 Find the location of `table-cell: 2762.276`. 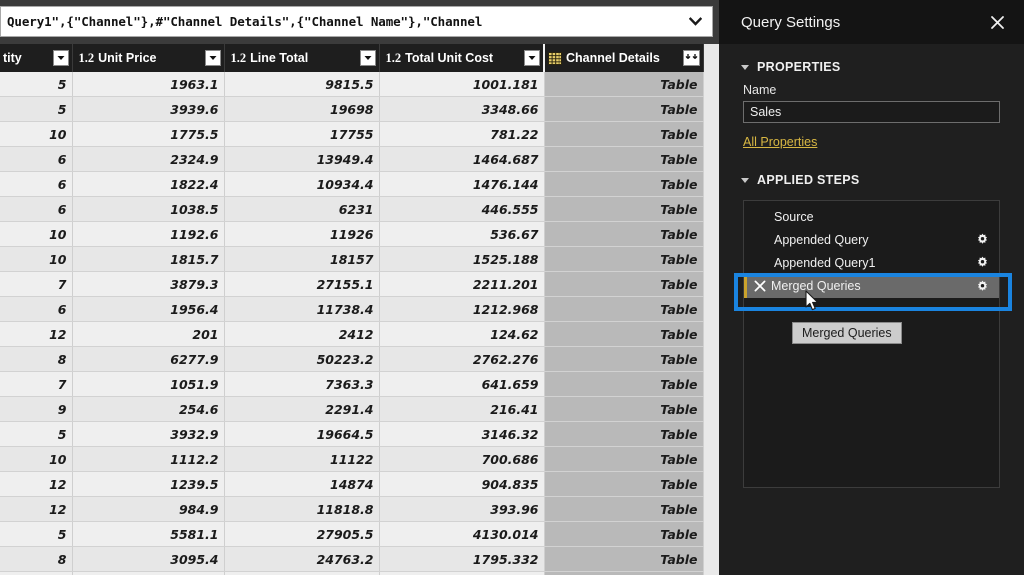

table-cell: 2762.276 is located at coordinates (462, 359).